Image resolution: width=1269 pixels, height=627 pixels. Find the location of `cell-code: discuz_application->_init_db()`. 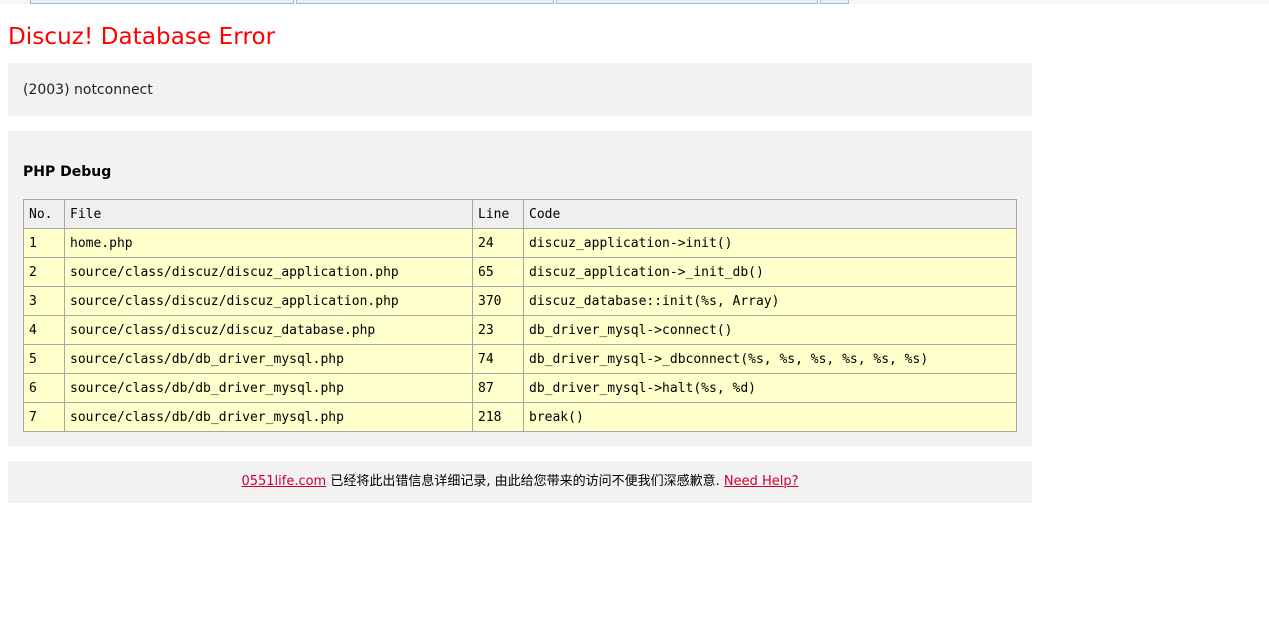

cell-code: discuz_application->_init_db() is located at coordinates (770, 272).